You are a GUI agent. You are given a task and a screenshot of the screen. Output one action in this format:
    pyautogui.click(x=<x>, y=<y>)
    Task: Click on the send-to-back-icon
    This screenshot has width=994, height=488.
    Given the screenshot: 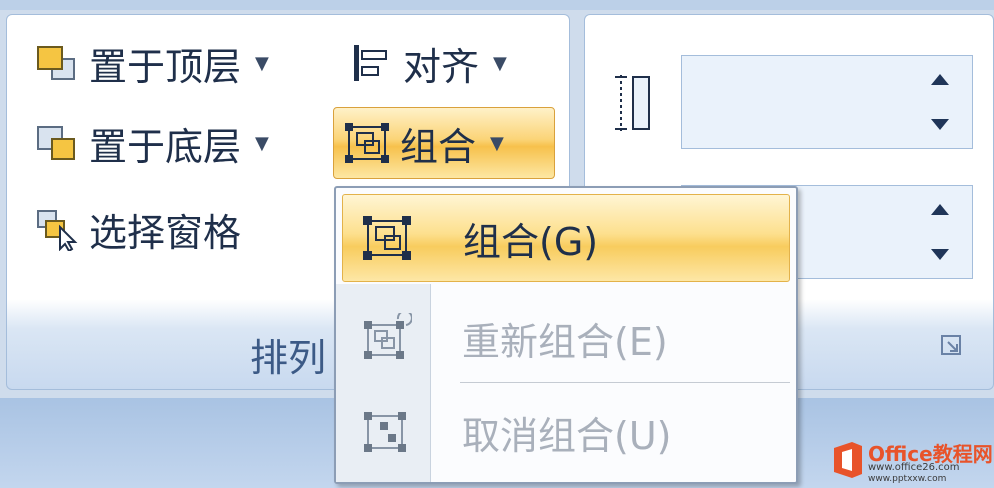 What is the action you would take?
    pyautogui.click(x=56, y=143)
    